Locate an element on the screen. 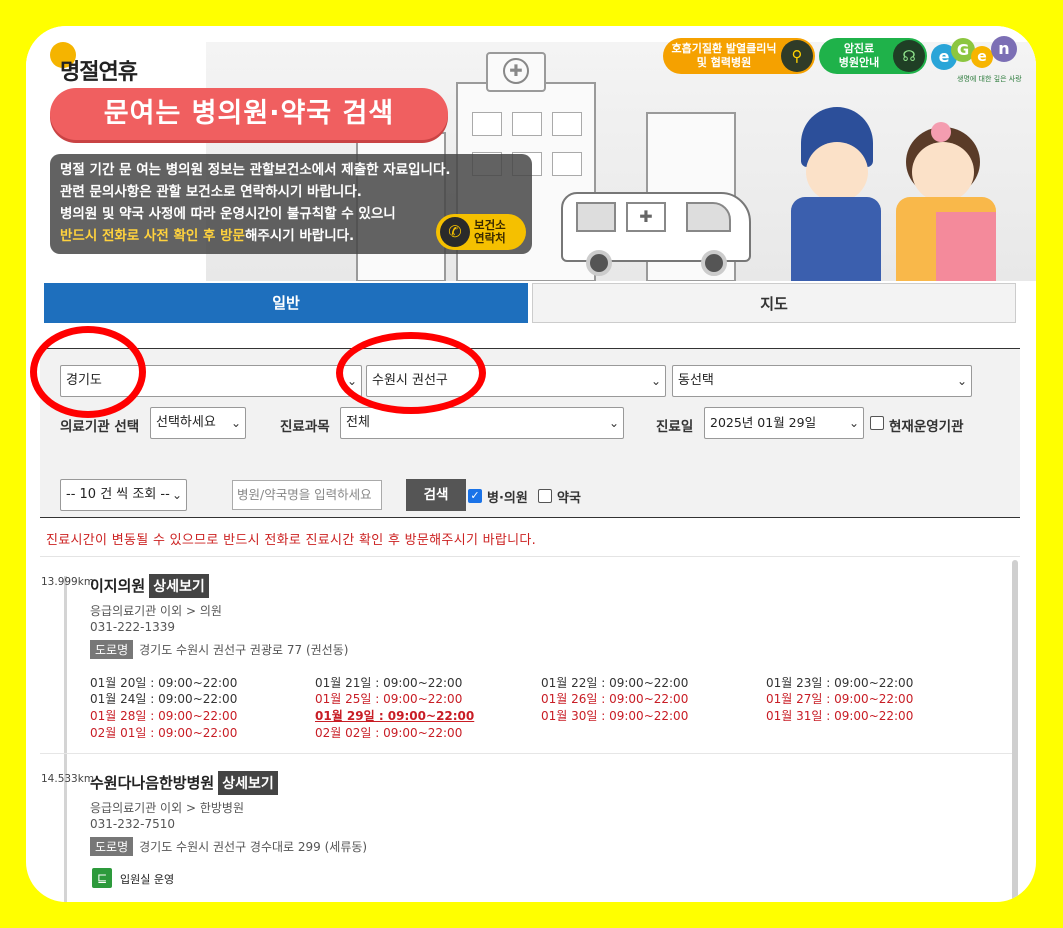  bed-icon: ⊑ is located at coordinates (102, 878).